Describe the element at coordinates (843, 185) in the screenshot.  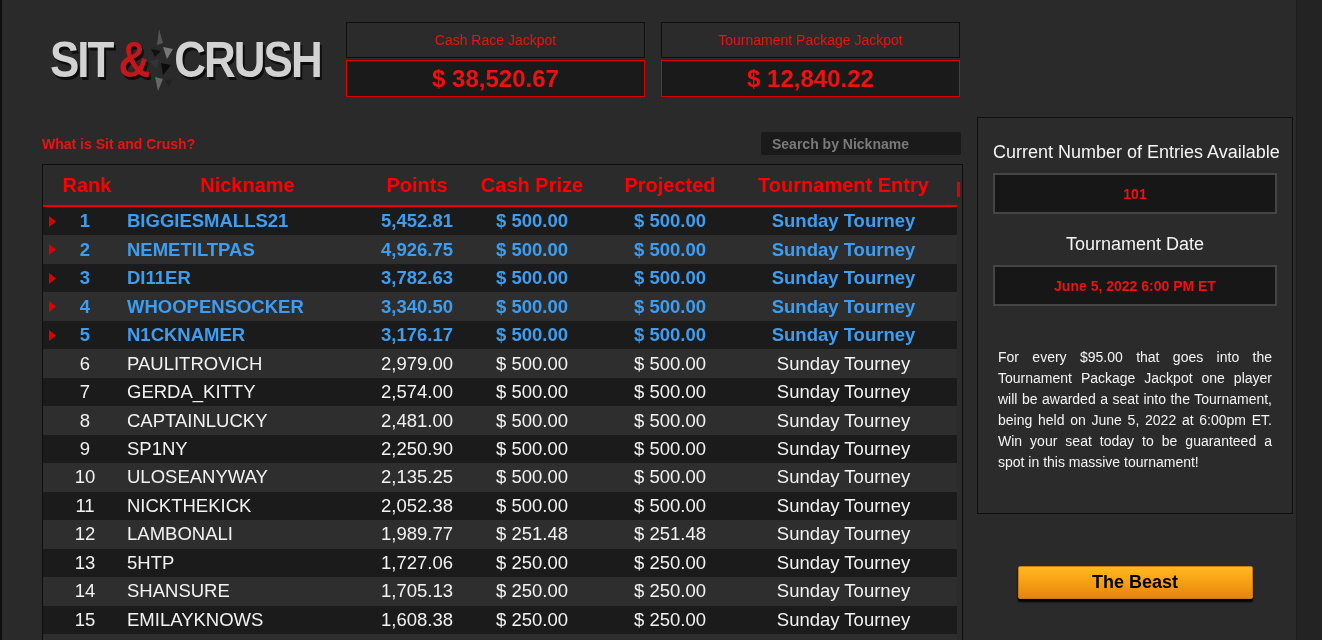
I see `column-header: Tournament Entry` at that location.